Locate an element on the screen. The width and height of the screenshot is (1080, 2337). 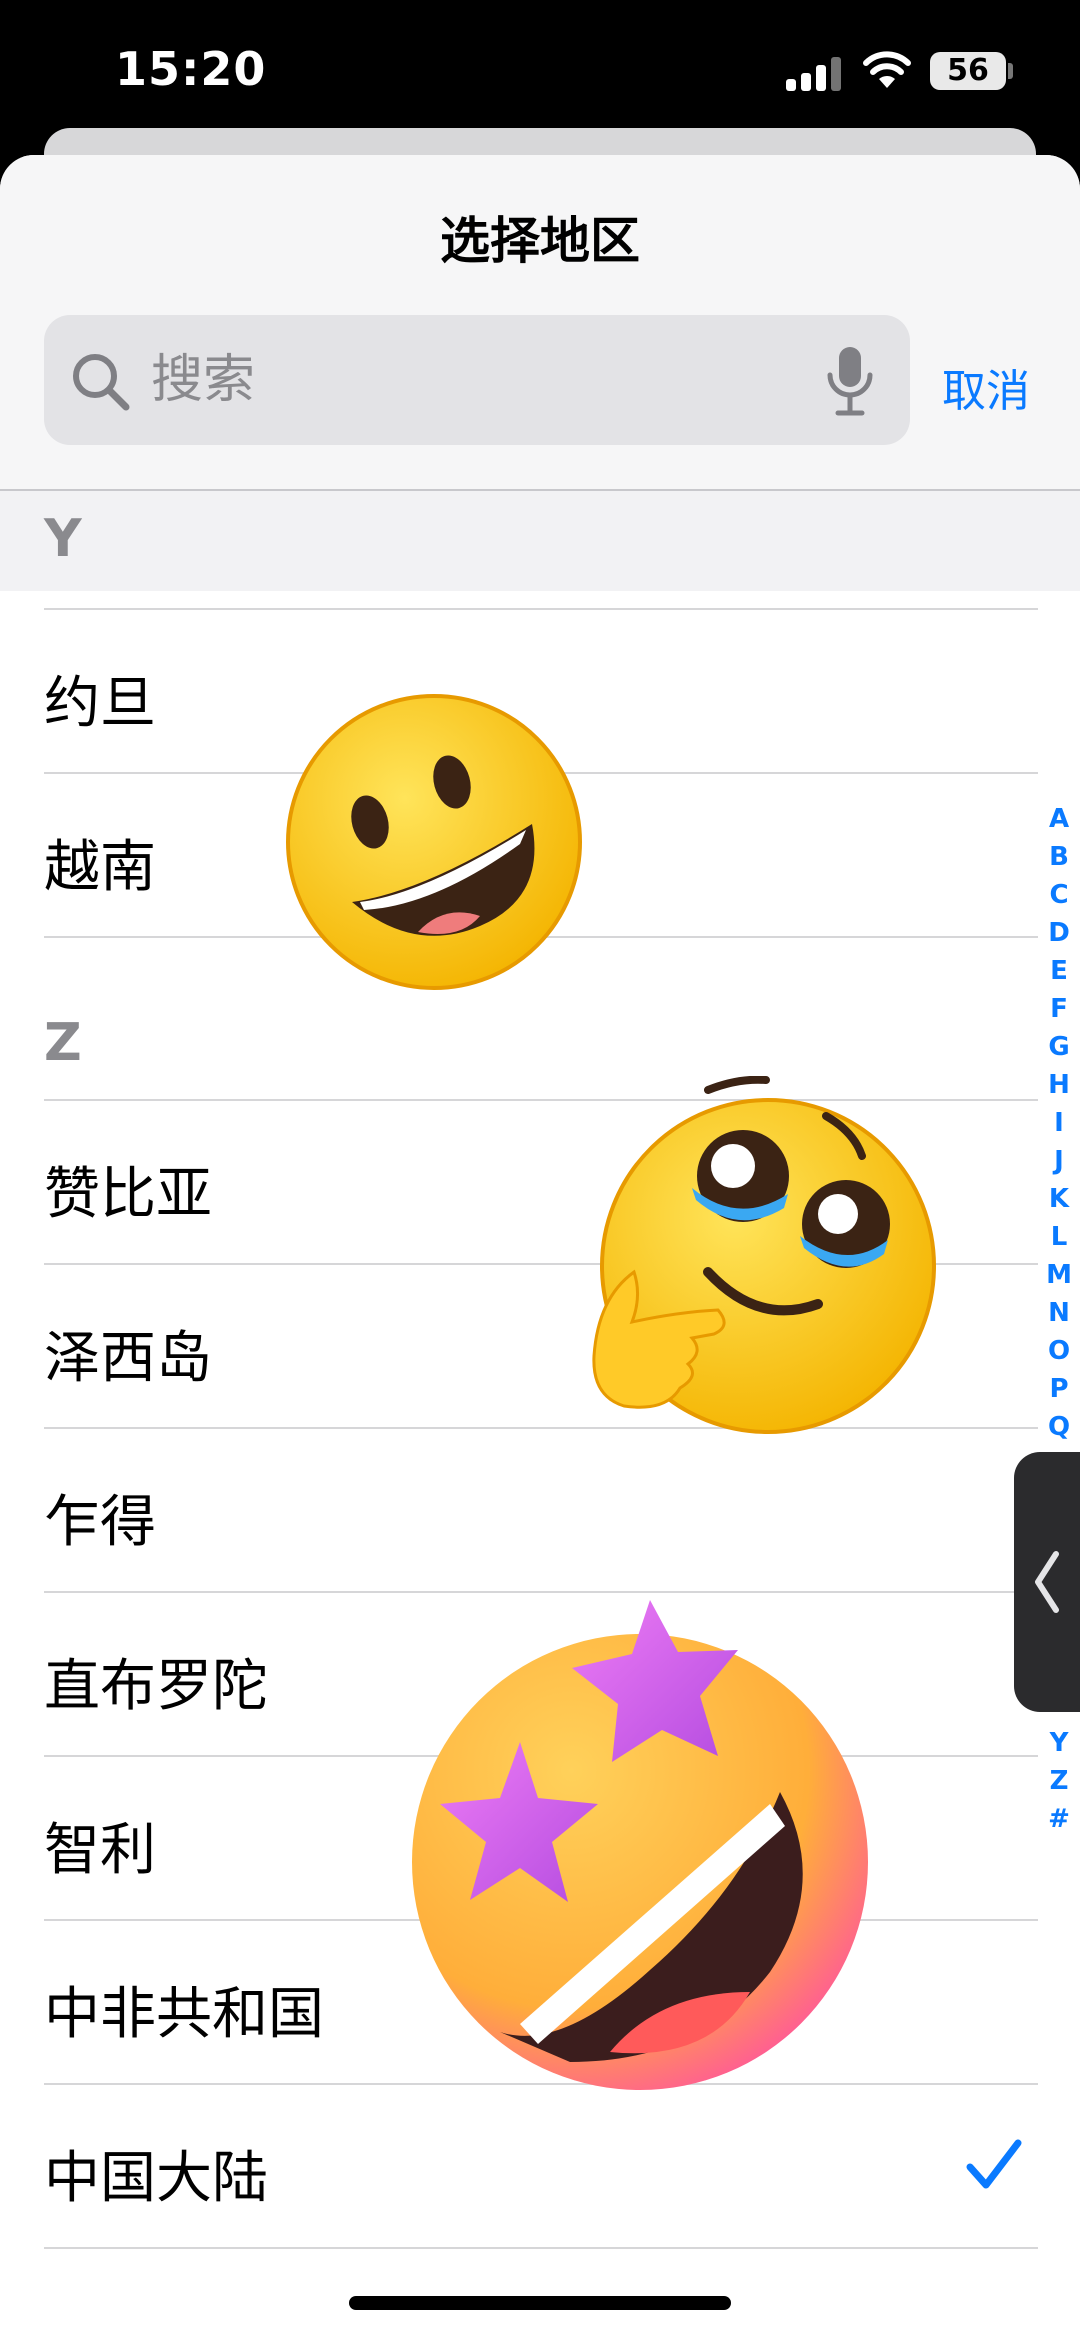
status-bar: 15:20 56 is located at coordinates (540, 70).